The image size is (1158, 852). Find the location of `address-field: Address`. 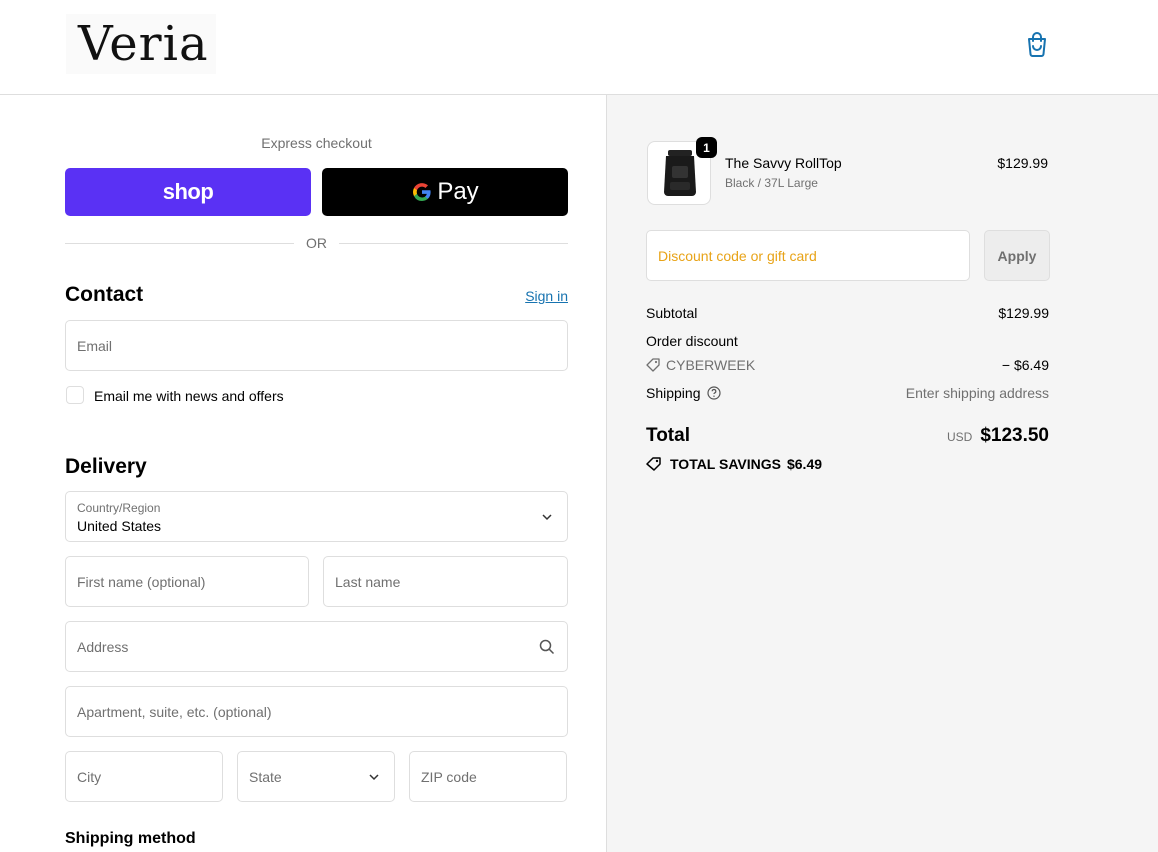

address-field: Address is located at coordinates (316, 646).